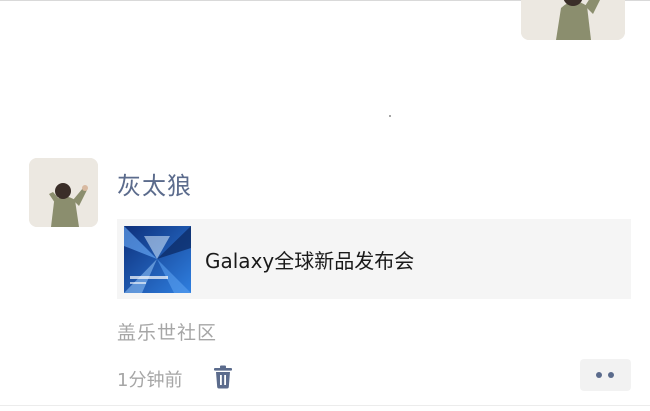  What do you see at coordinates (605, 375) in the screenshot?
I see `more-button` at bounding box center [605, 375].